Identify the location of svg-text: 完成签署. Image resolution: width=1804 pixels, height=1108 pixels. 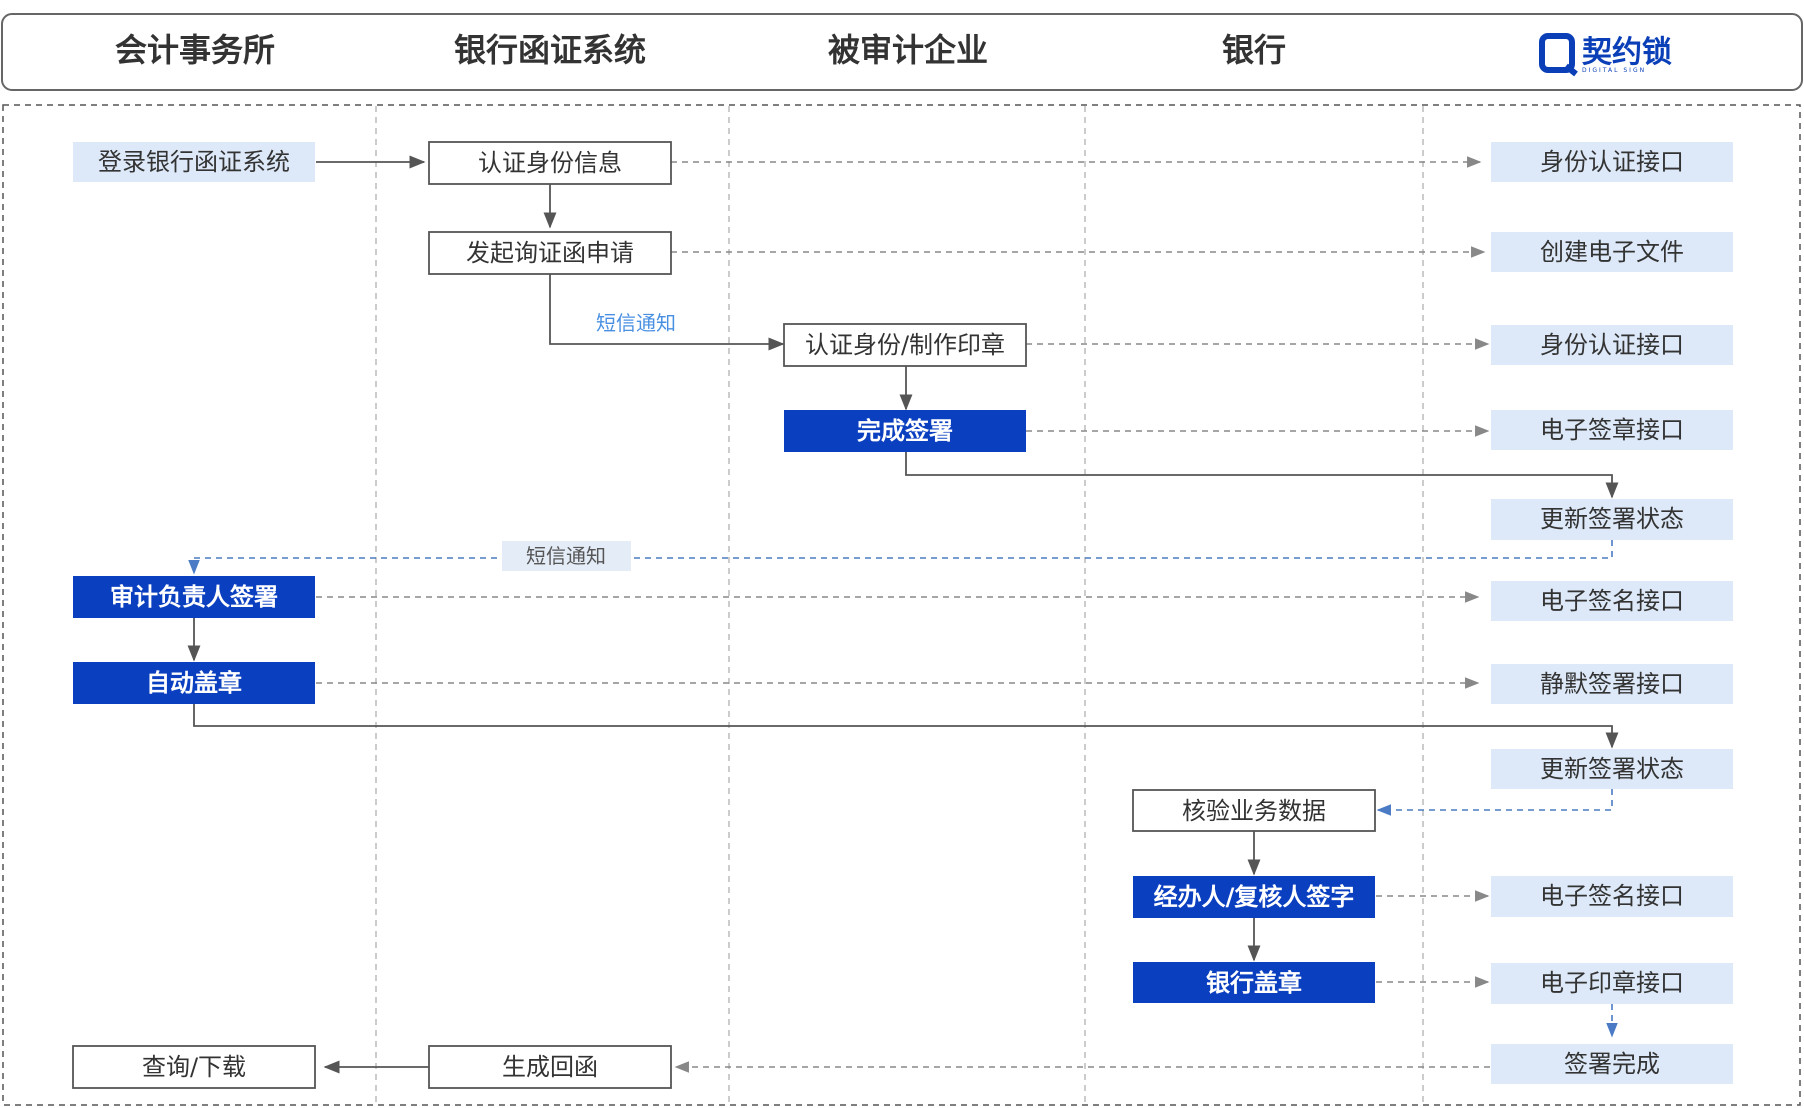
(905, 431).